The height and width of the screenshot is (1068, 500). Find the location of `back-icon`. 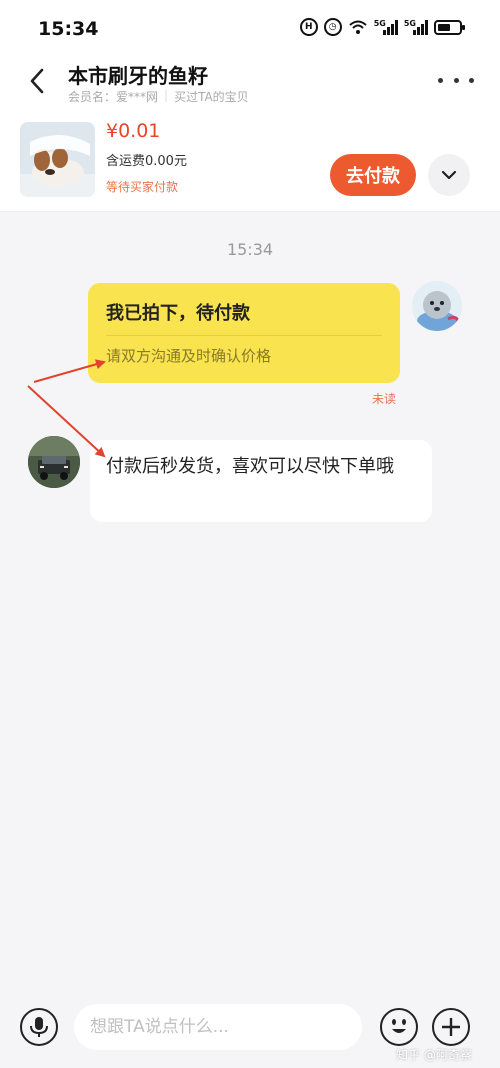

back-icon is located at coordinates (39, 81).